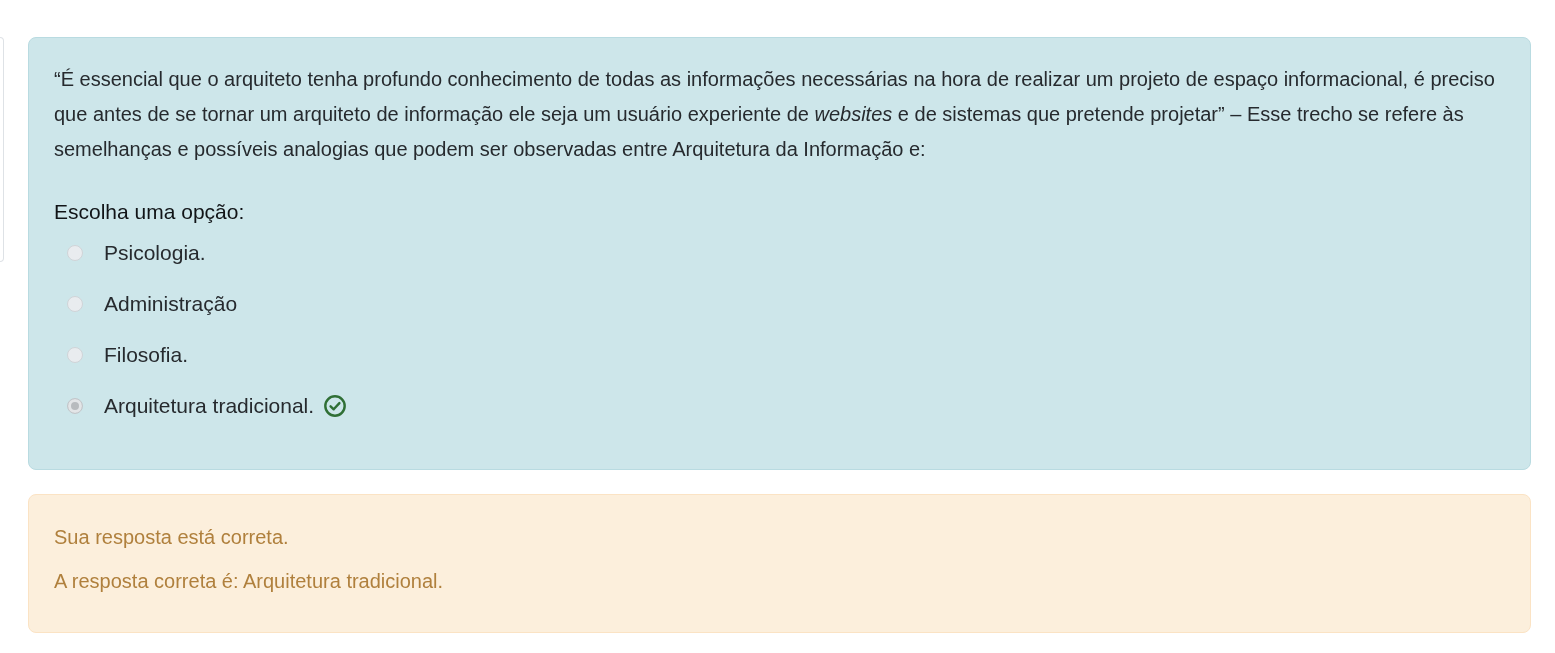 The width and height of the screenshot is (1555, 653). Describe the element at coordinates (150, 212) in the screenshot. I see `answer-prompt: Escolha uma opção:` at that location.